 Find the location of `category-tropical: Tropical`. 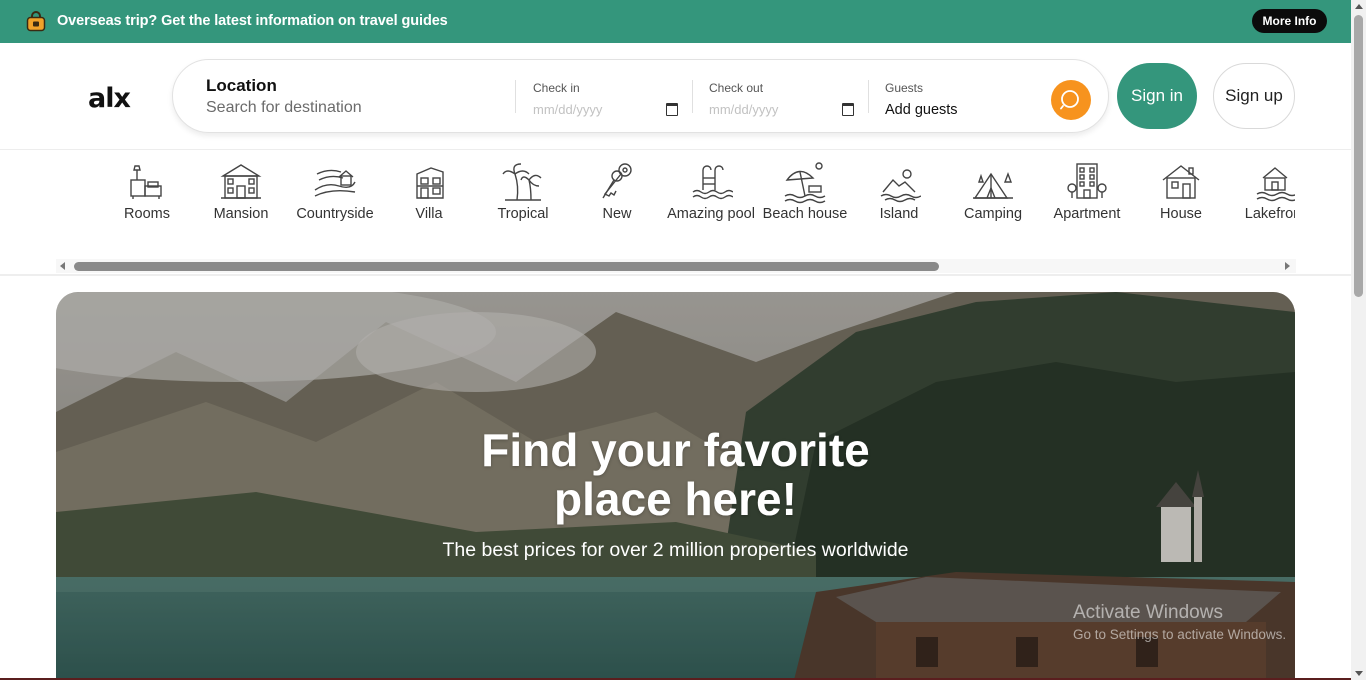

category-tropical: Tropical is located at coordinates (523, 192).